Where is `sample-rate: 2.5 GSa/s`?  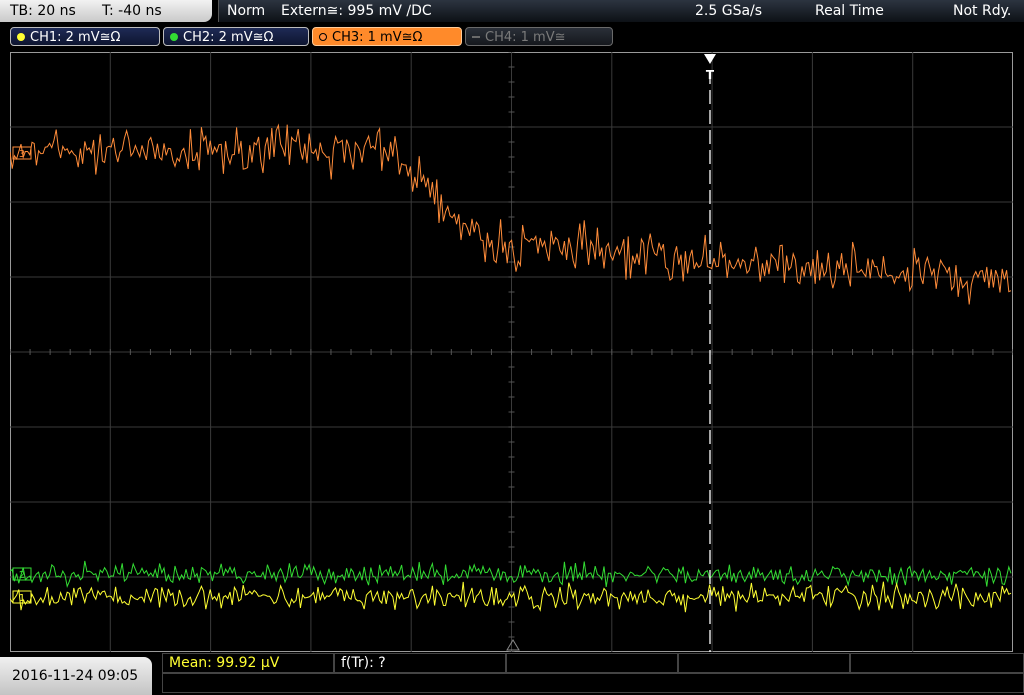
sample-rate: 2.5 GSa/s is located at coordinates (729, 11).